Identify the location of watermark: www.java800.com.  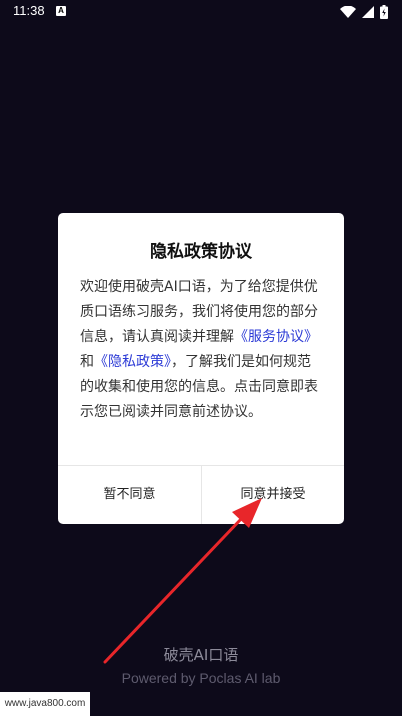
(45, 704).